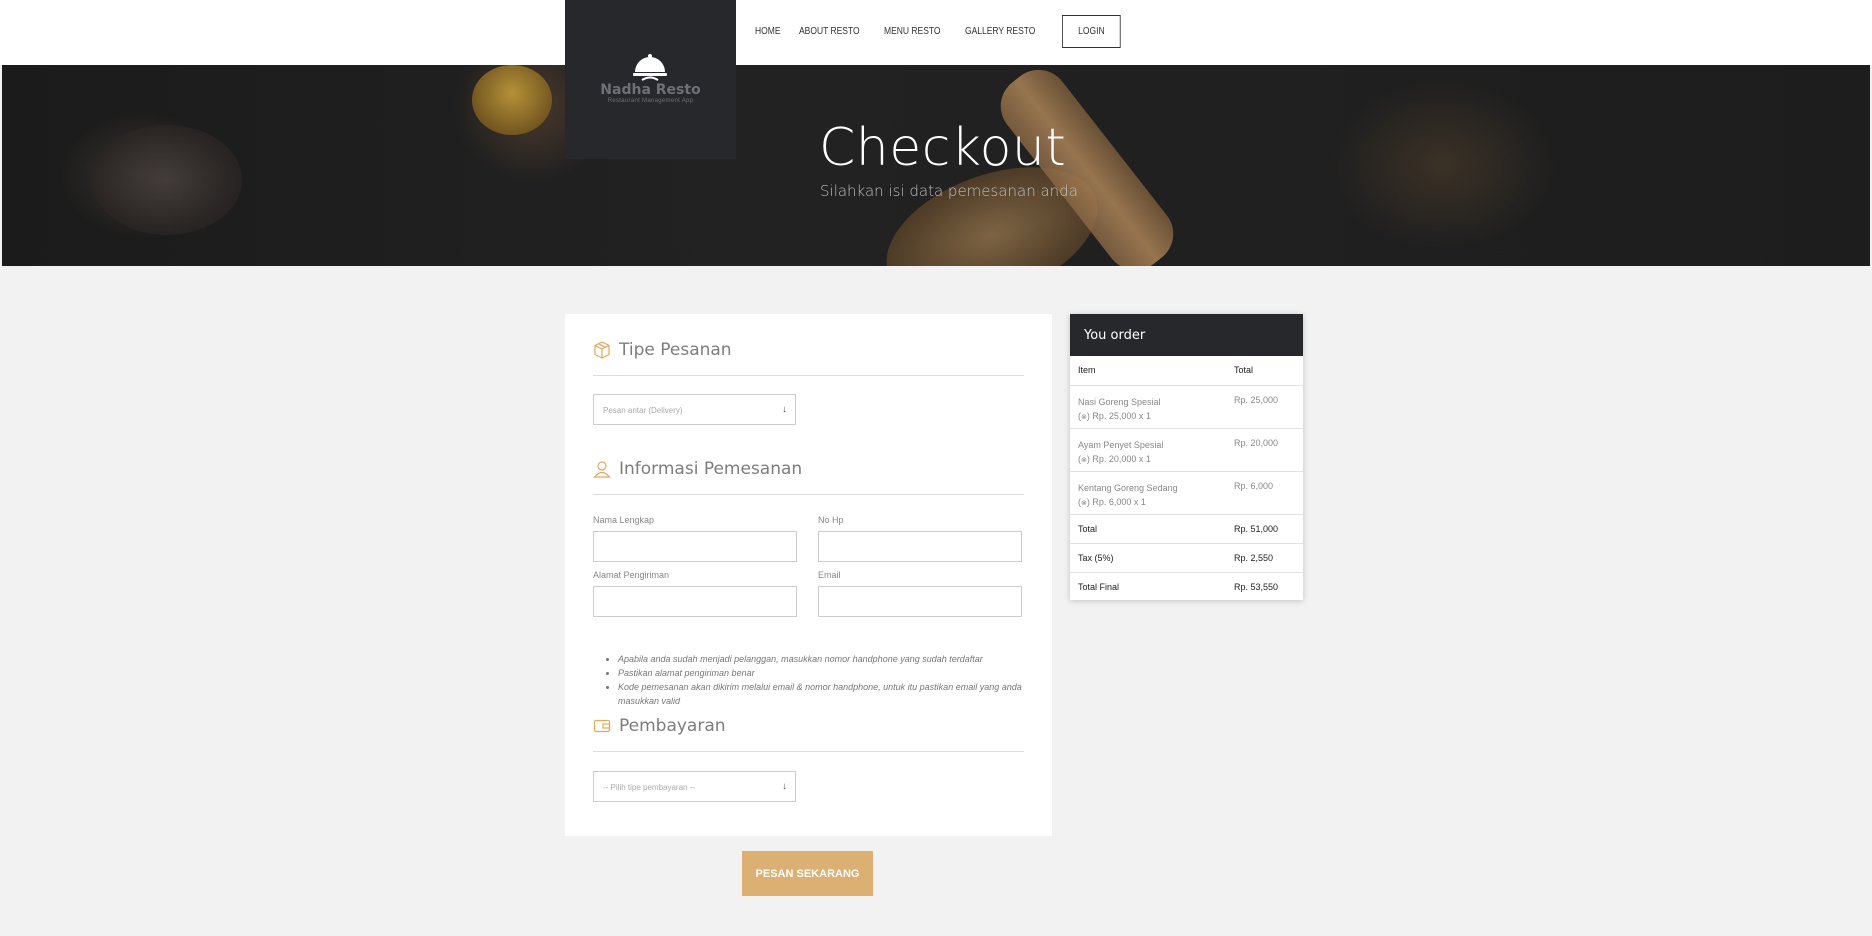 The width and height of the screenshot is (1872, 936). What do you see at coordinates (920, 601) in the screenshot?
I see `email-field` at bounding box center [920, 601].